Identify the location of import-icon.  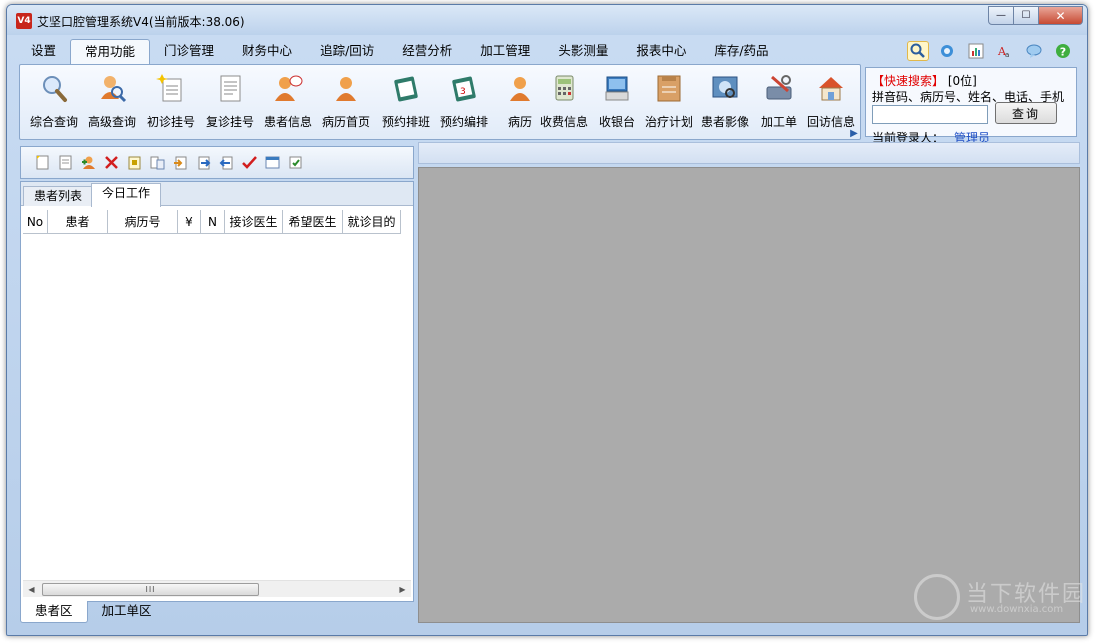
(180, 162).